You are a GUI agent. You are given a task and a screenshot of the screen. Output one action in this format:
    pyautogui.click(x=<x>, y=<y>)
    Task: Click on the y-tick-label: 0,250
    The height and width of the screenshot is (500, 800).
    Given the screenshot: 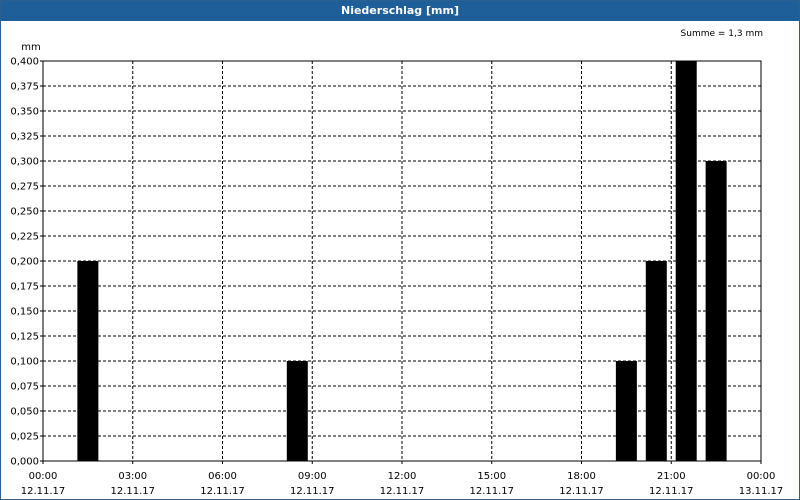 What is the action you would take?
    pyautogui.click(x=24, y=212)
    